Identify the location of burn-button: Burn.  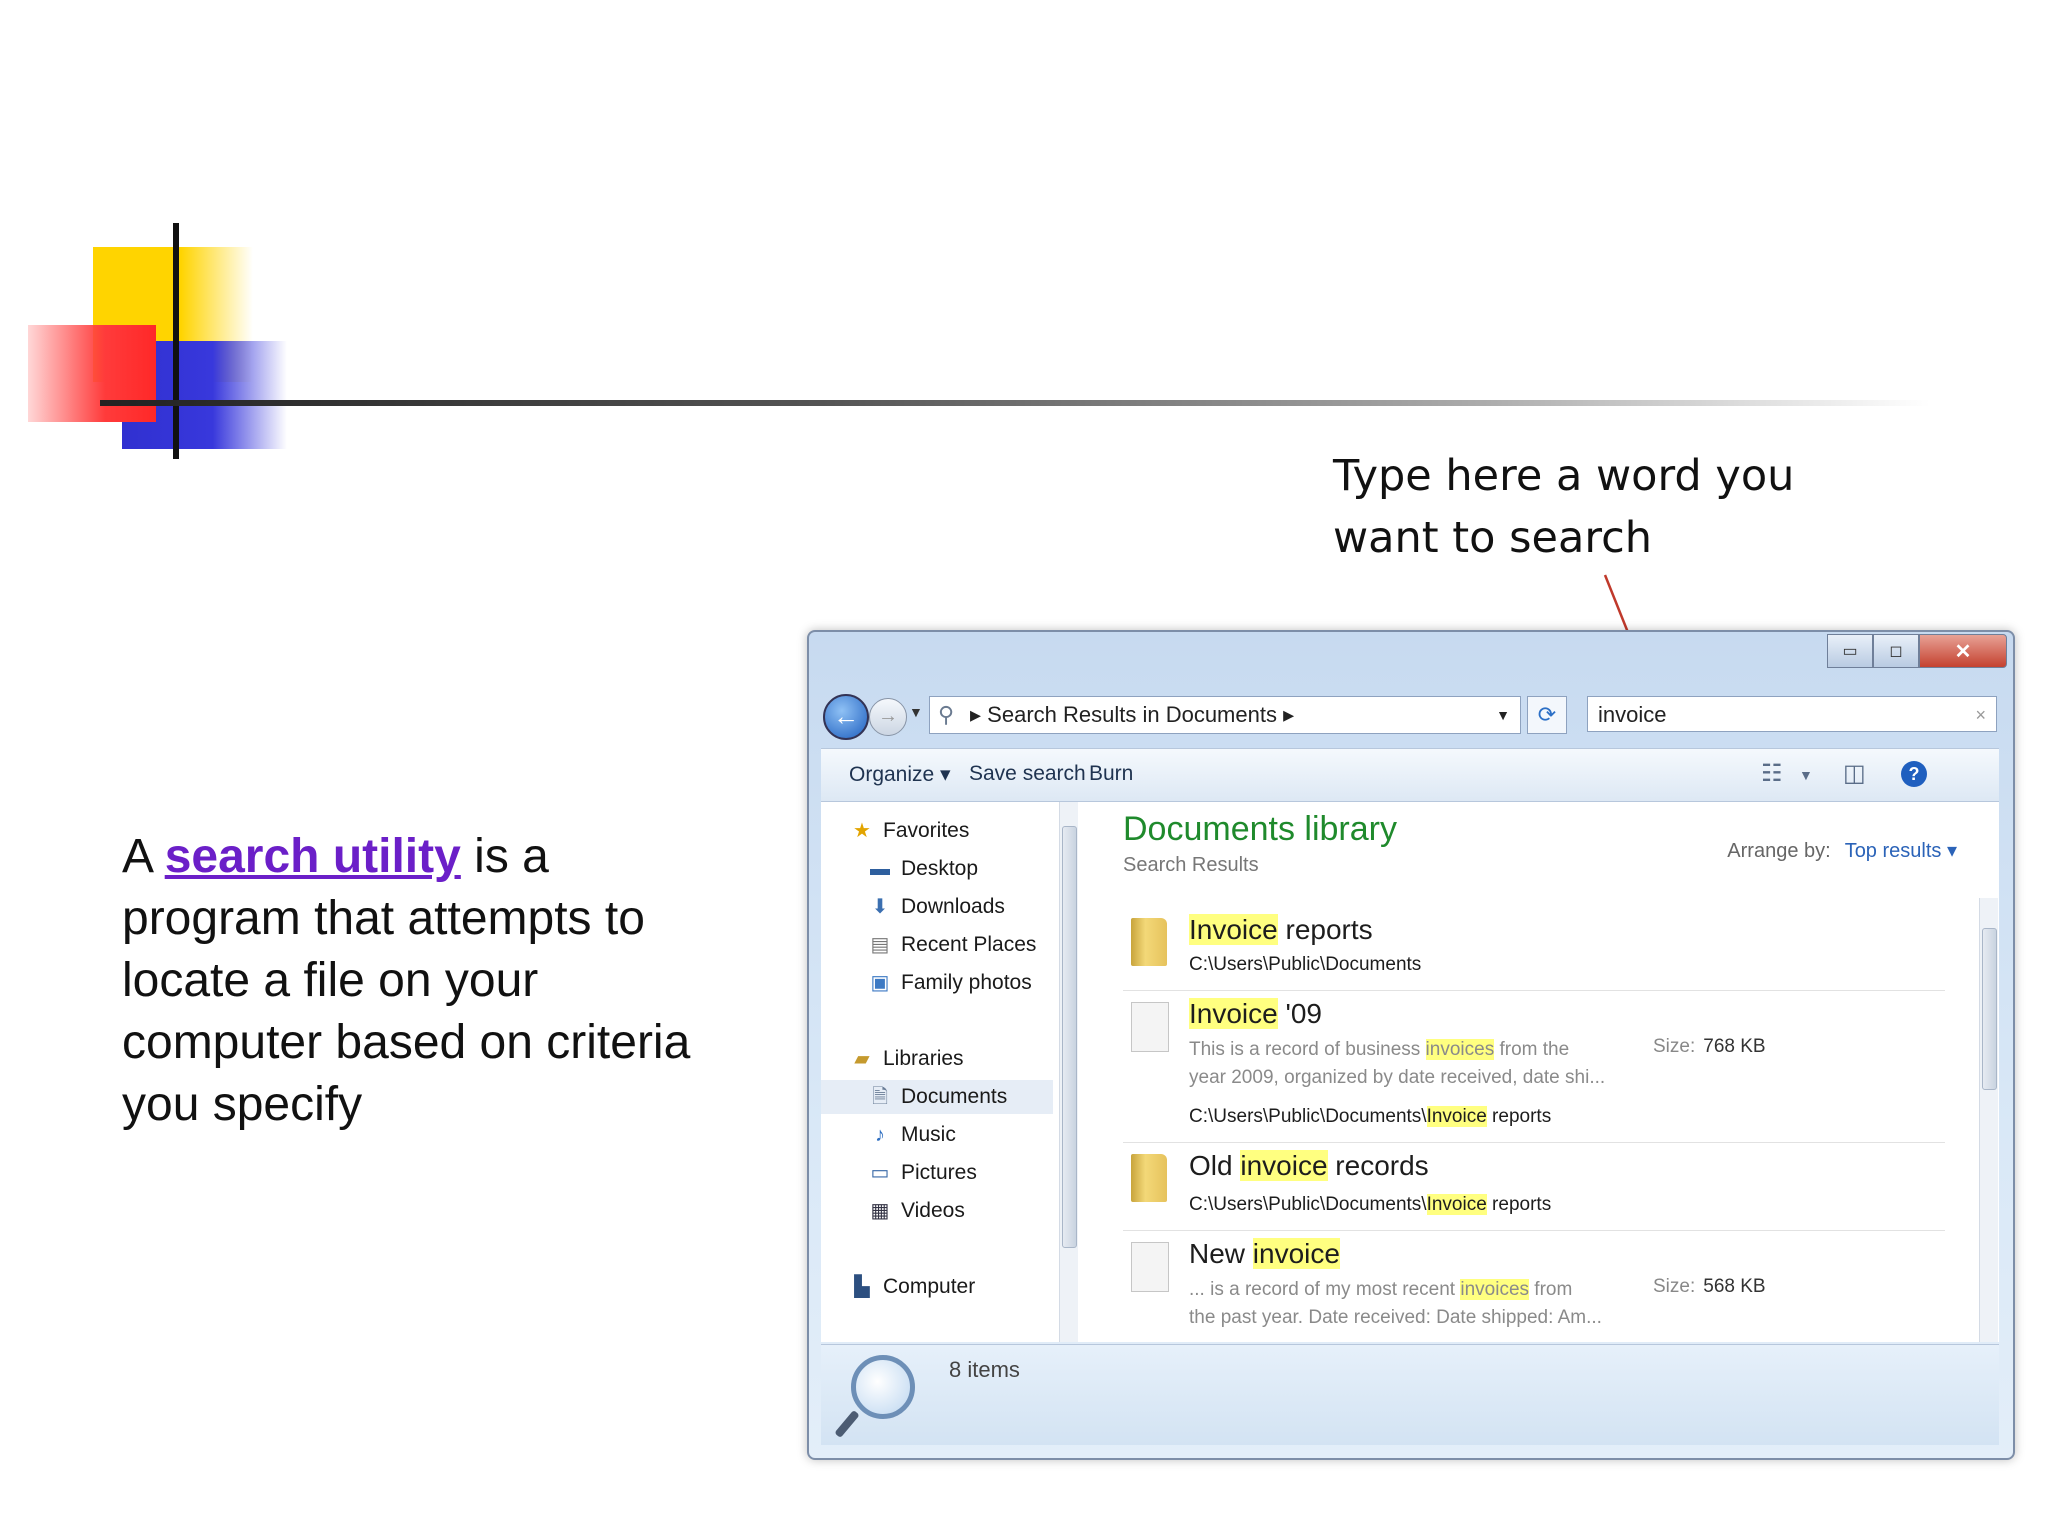
(1111, 774).